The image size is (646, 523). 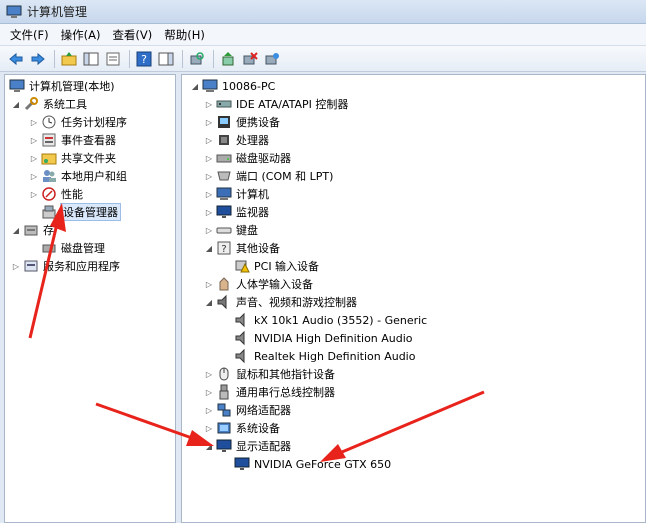 What do you see at coordinates (268, 176) in the screenshot?
I see `device-category-ports: ▷ 端口 (COM 和 LPT)` at bounding box center [268, 176].